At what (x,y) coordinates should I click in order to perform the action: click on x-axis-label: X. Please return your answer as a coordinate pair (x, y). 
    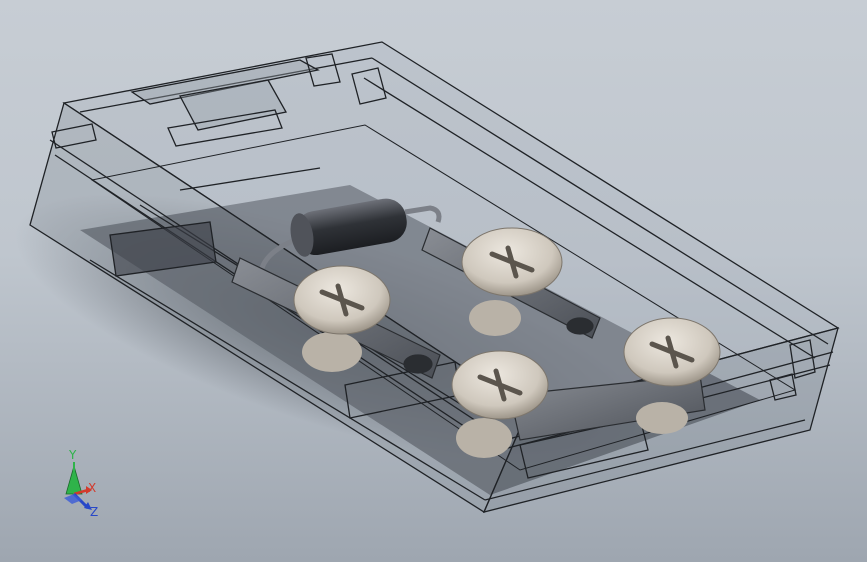
    Looking at the image, I should click on (92, 488).